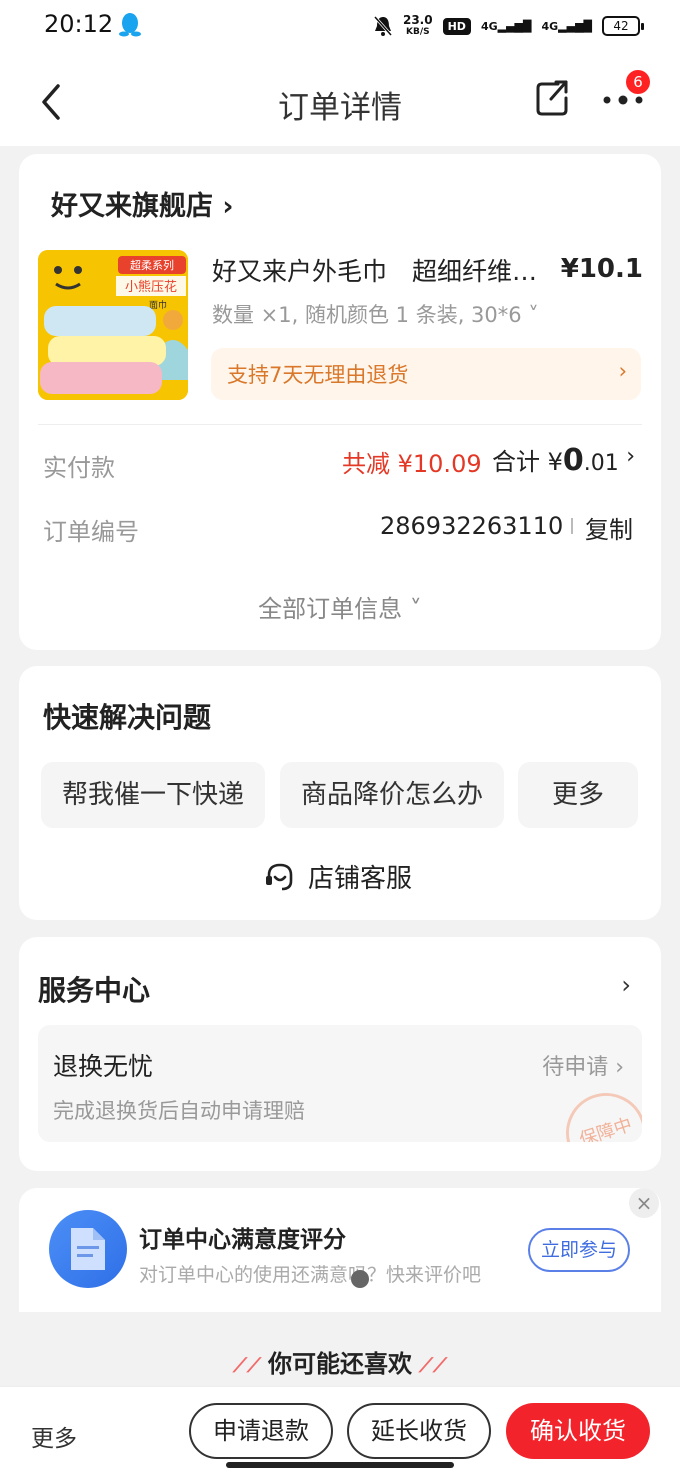  What do you see at coordinates (383, 26) in the screenshot?
I see `bell-muted-icon` at bounding box center [383, 26].